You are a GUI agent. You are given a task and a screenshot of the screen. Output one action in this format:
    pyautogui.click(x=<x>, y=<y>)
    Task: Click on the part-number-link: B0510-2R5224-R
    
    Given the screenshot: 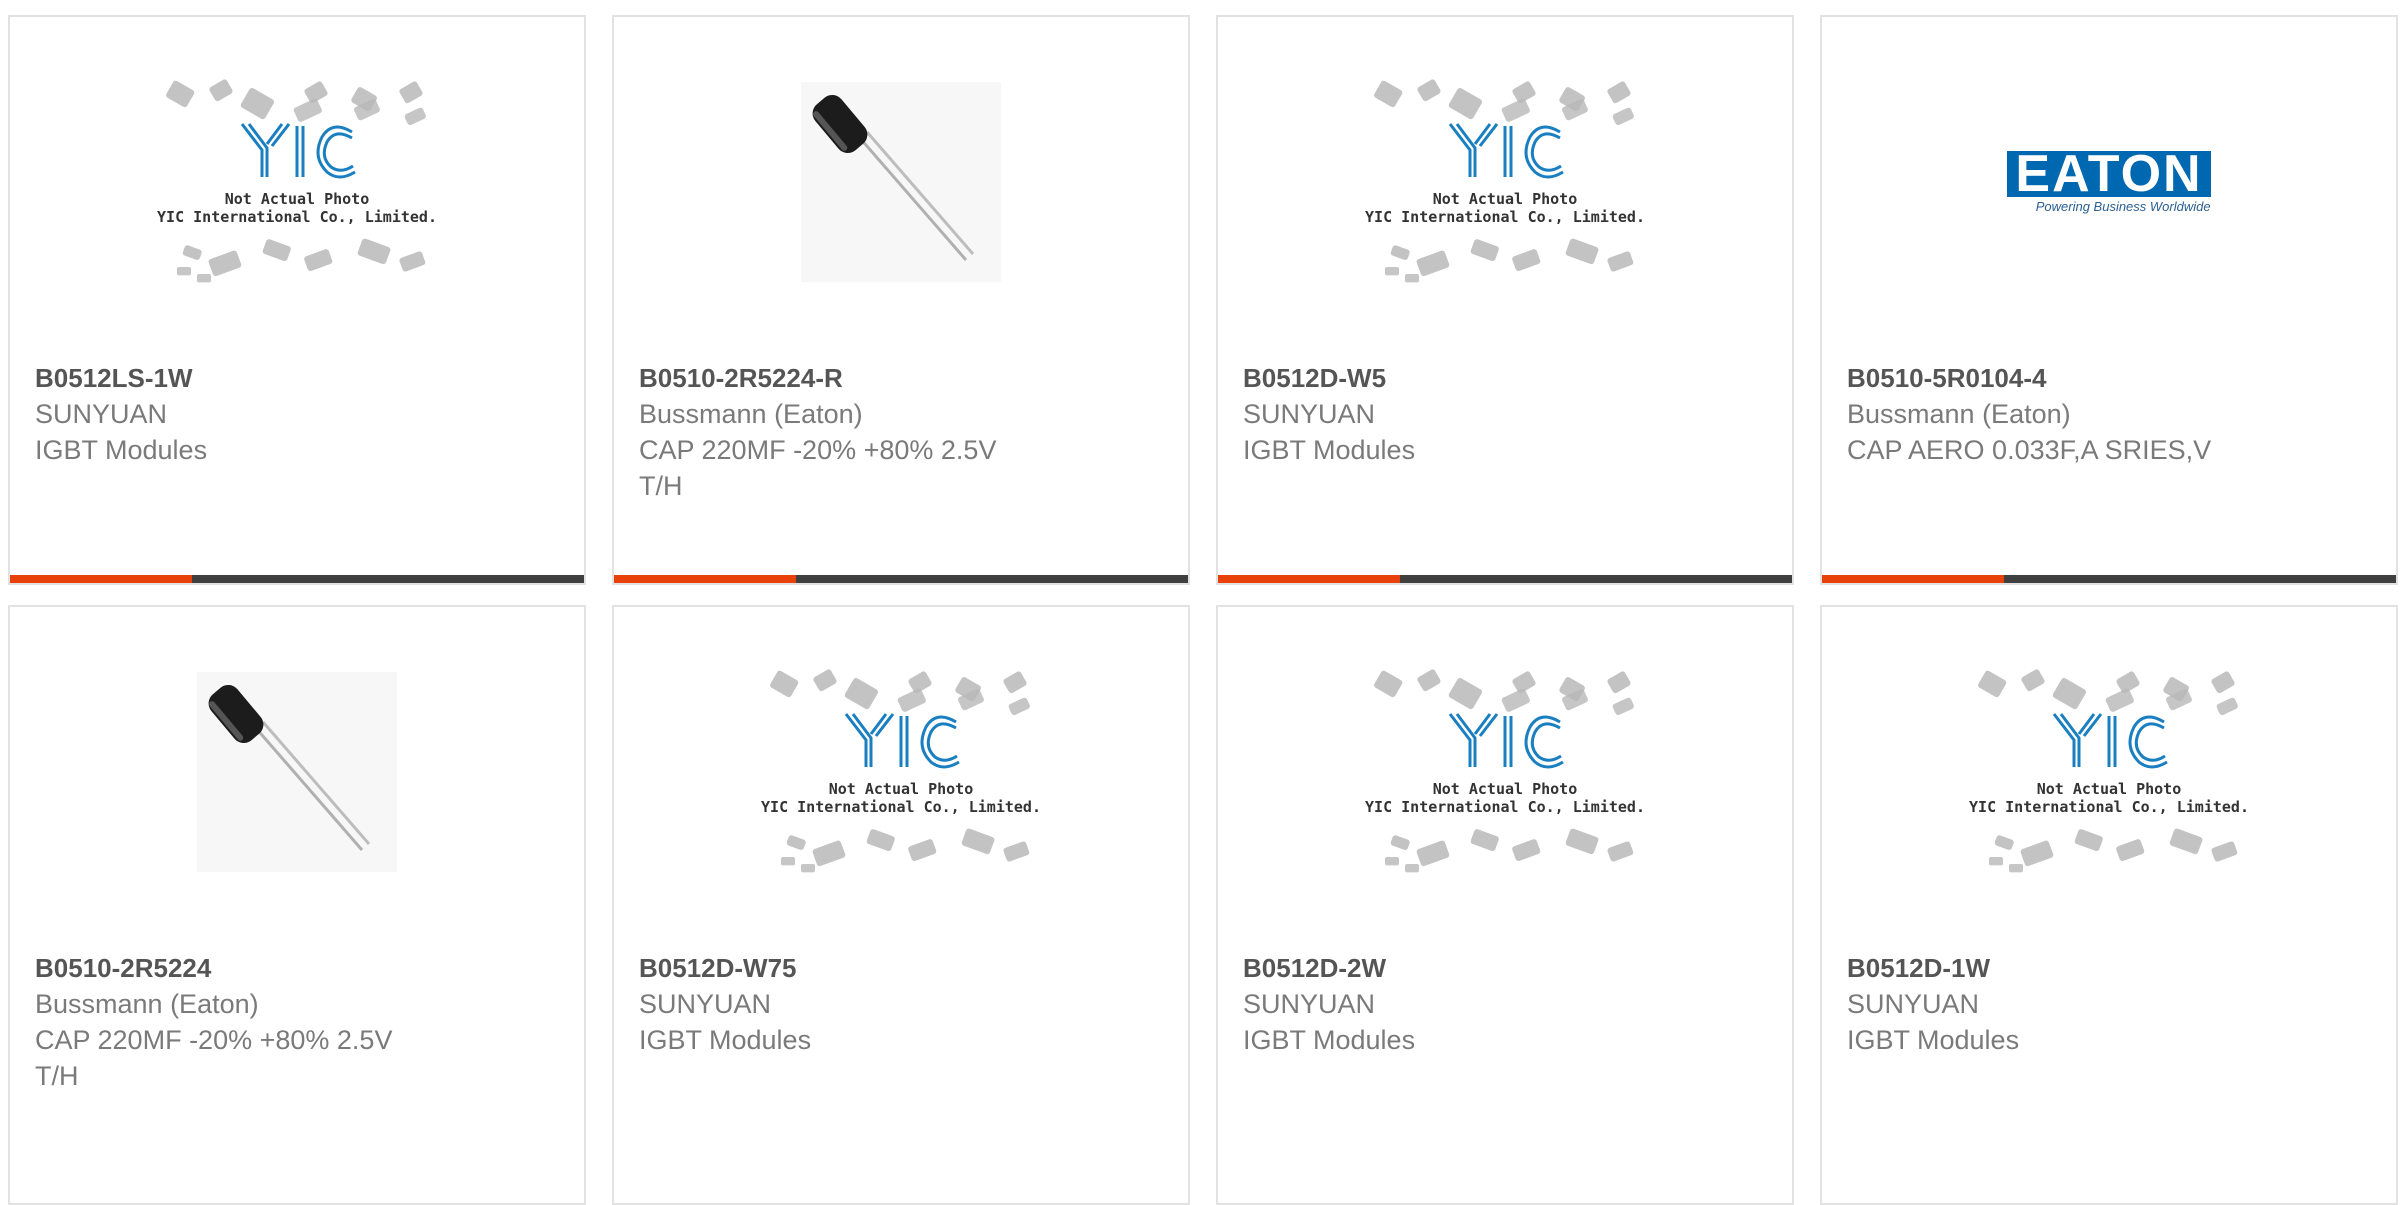 What is the action you would take?
    pyautogui.click(x=903, y=378)
    